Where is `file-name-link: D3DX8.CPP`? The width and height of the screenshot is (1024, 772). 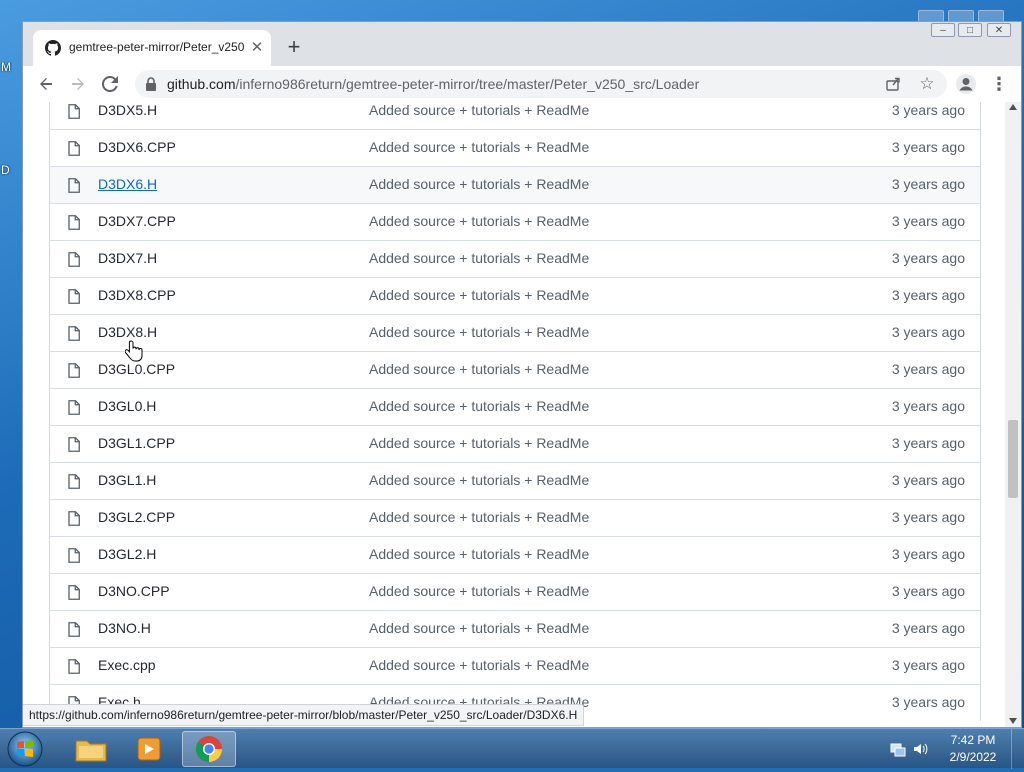
file-name-link: D3DX8.CPP is located at coordinates (137, 295).